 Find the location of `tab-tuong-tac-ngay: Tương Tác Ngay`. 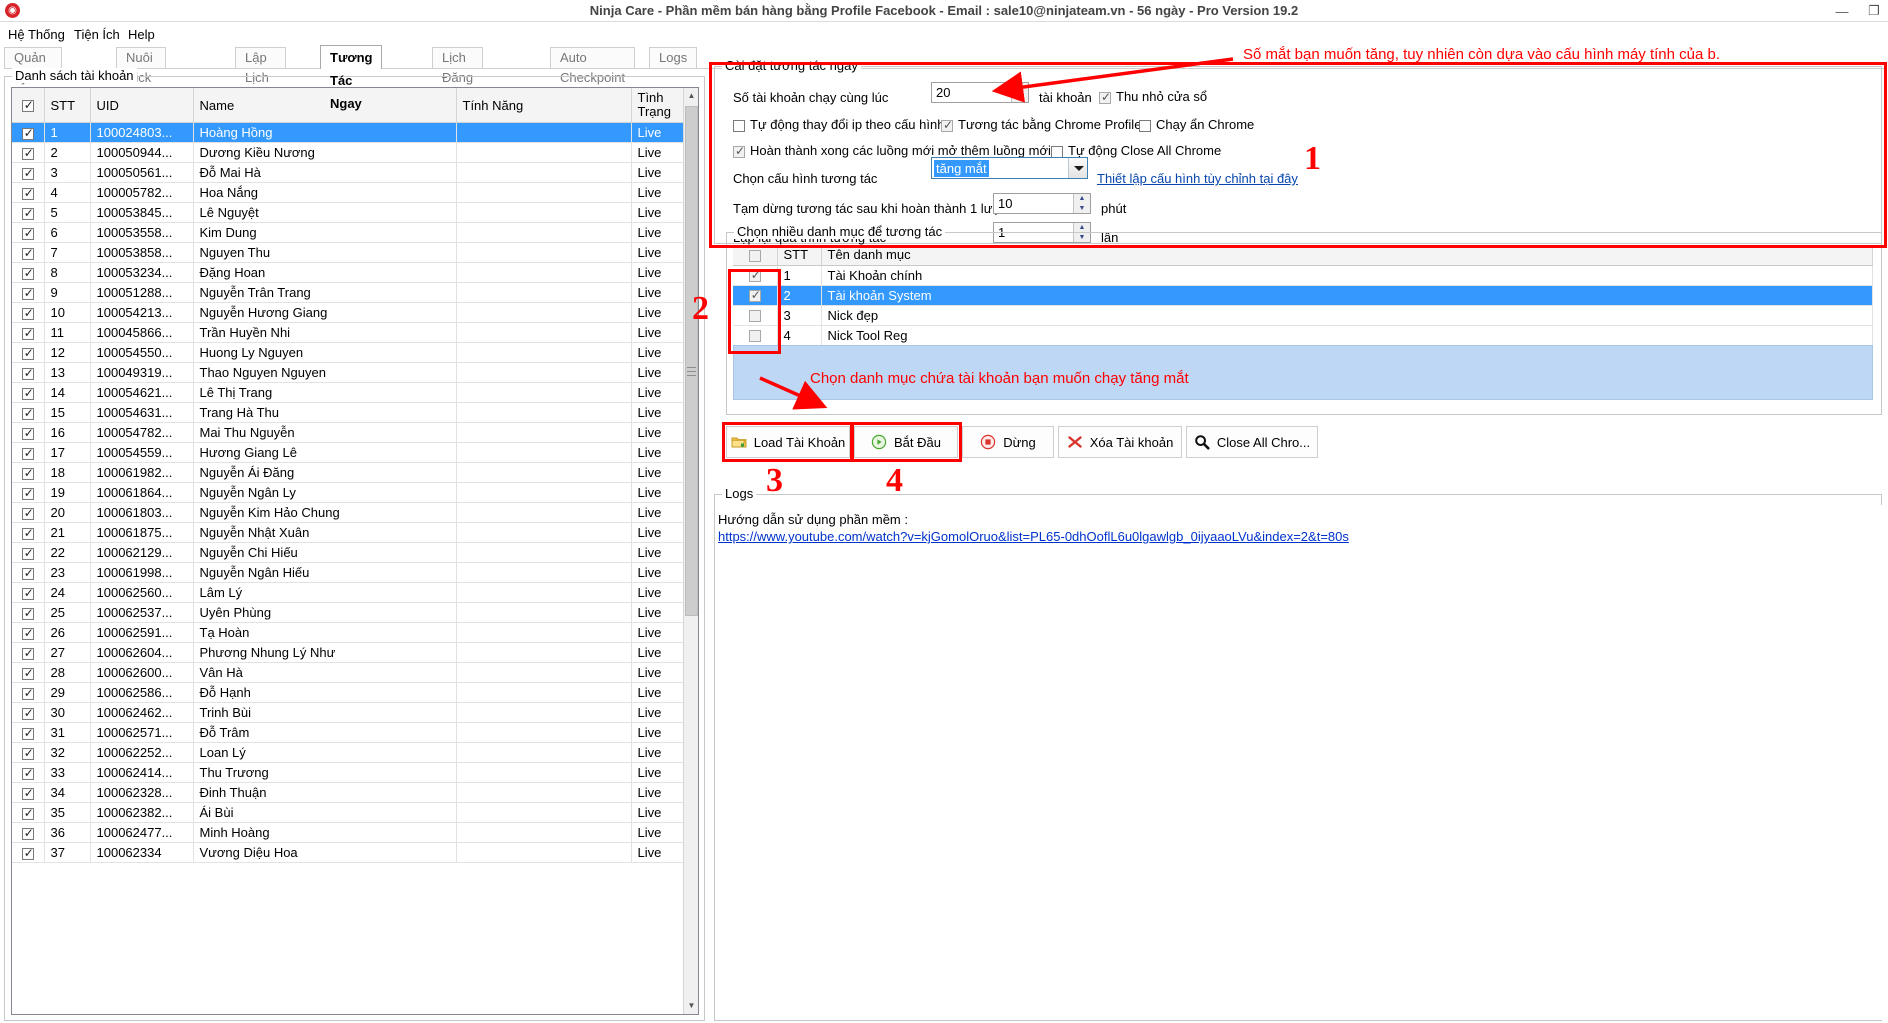

tab-tuong-tac-ngay: Tương Tác Ngay is located at coordinates (351, 78).